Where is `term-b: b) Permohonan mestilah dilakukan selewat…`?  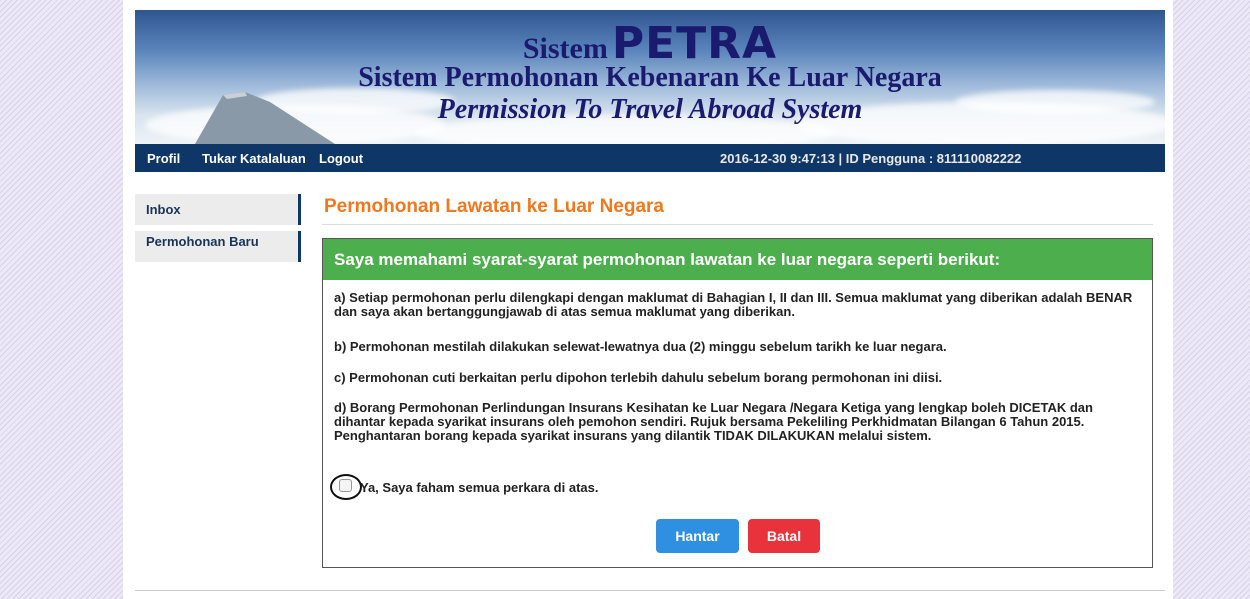
term-b: b) Permohonan mestilah dilakukan selewat… is located at coordinates (640, 346).